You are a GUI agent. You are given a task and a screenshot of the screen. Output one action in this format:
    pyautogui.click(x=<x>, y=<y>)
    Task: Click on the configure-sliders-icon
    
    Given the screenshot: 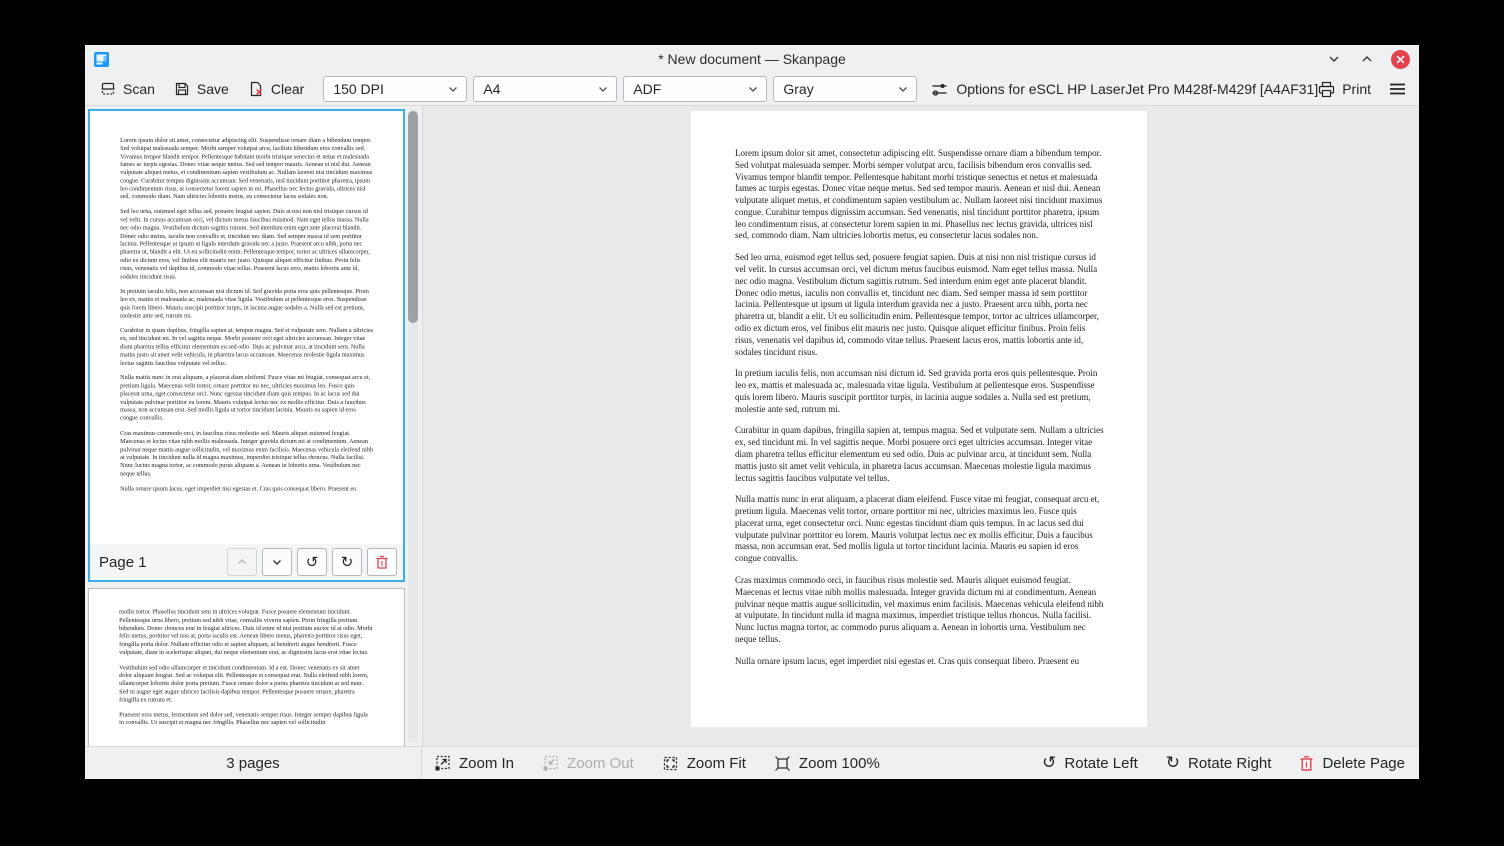 What is the action you would take?
    pyautogui.click(x=939, y=89)
    